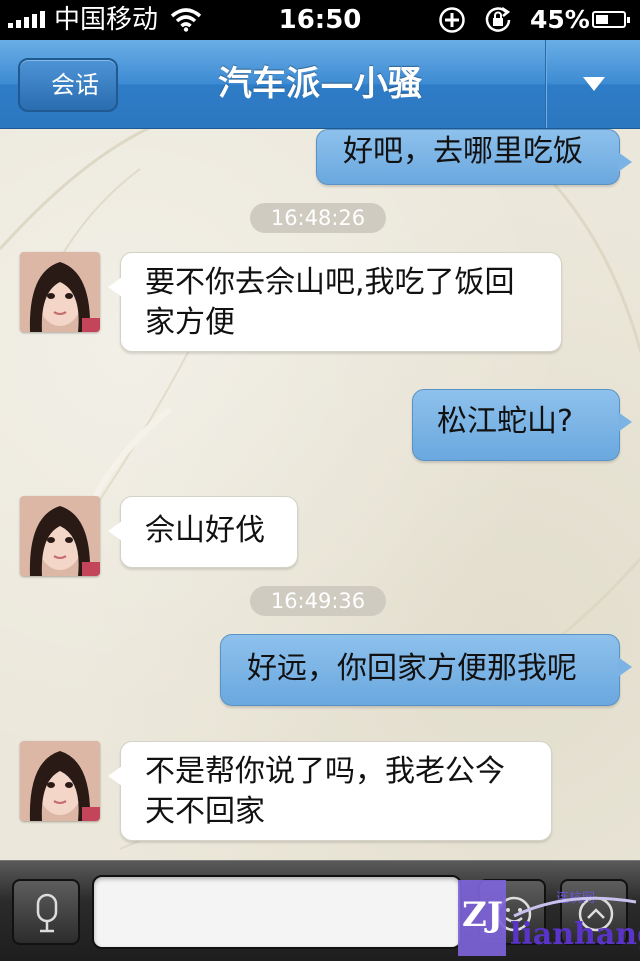  I want to click on message-text-line: 天不回家, so click(205, 811).